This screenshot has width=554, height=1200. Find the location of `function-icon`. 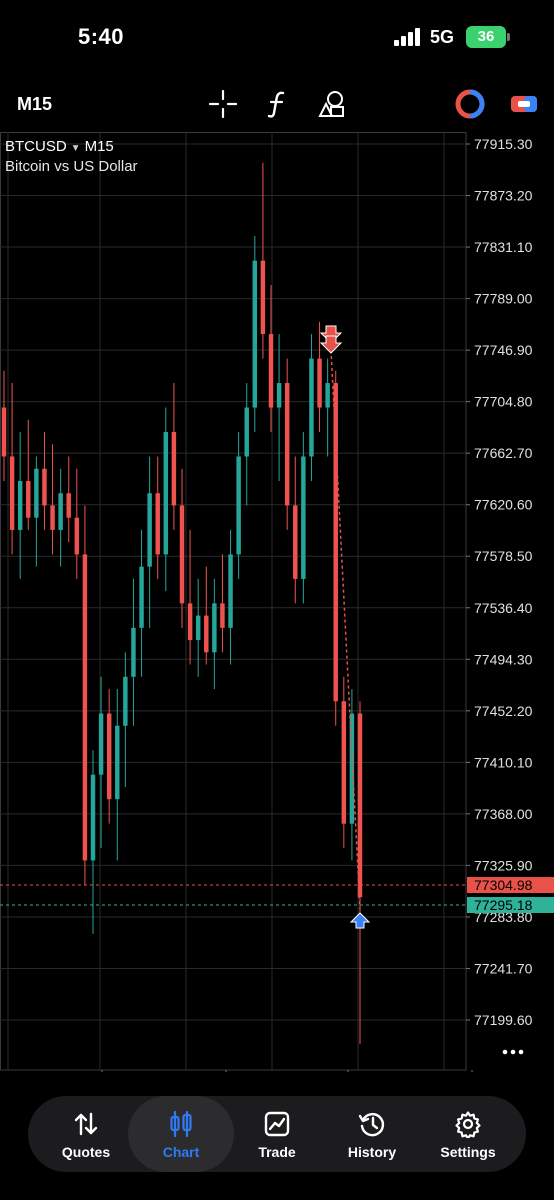

function-icon is located at coordinates (278, 104).